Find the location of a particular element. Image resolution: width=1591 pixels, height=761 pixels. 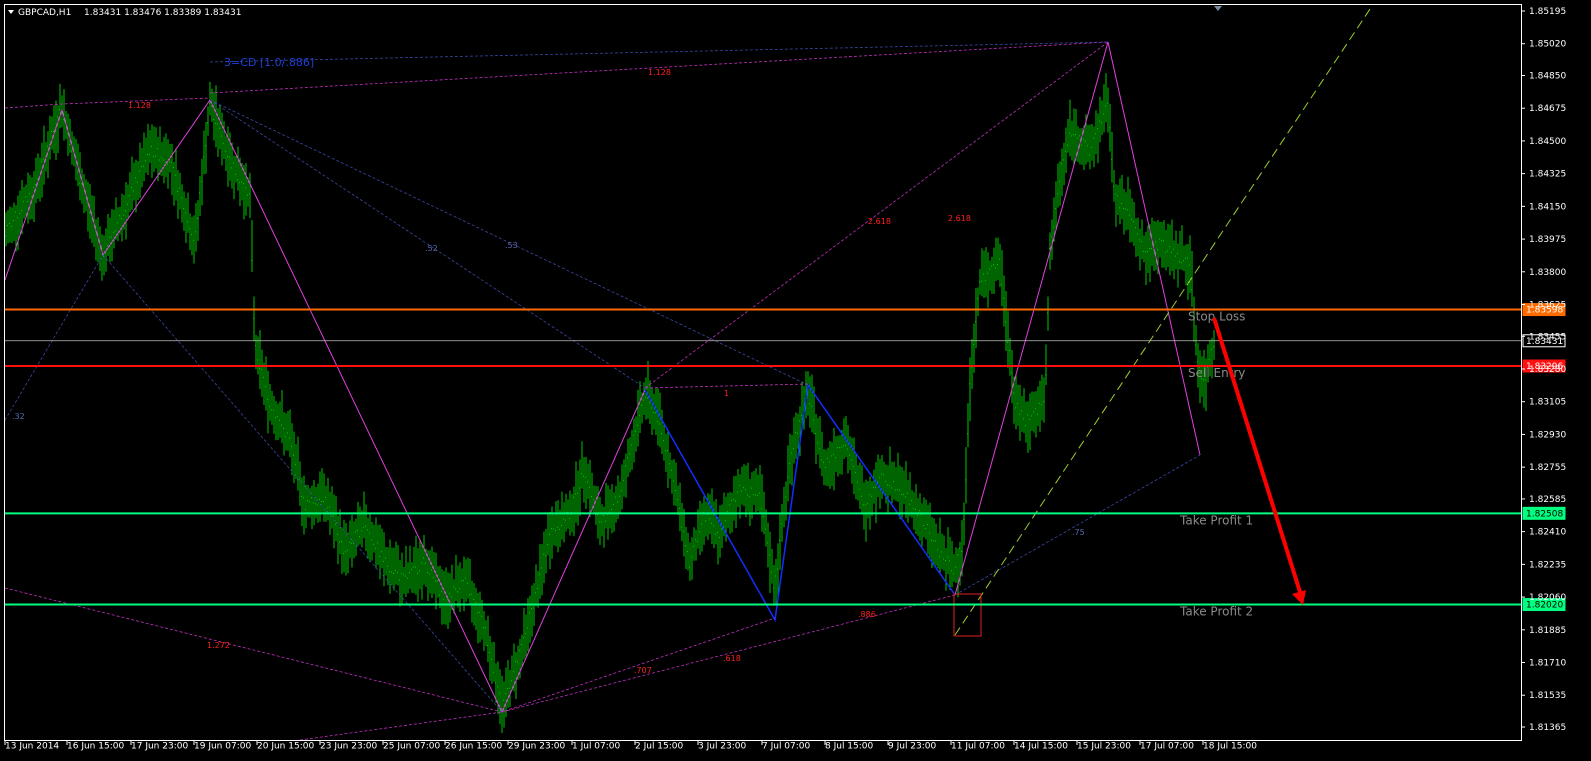

y-tick-label: 1.82930 is located at coordinates (1547, 435).